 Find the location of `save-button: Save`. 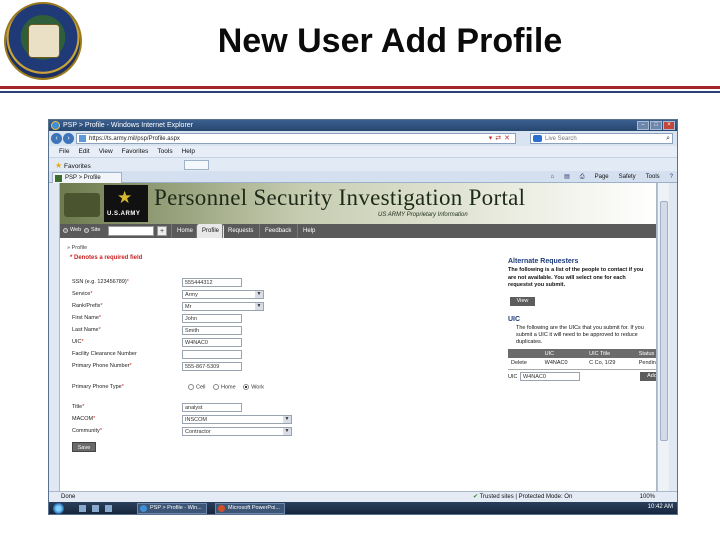

save-button: Save is located at coordinates (84, 447).